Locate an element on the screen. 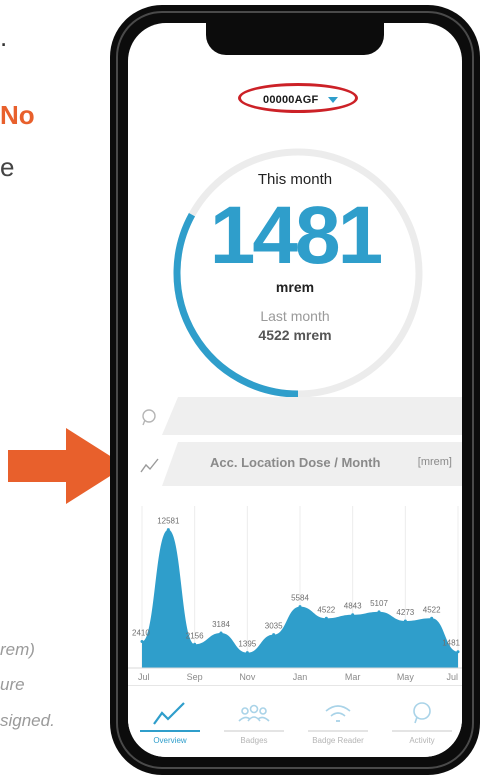  nav-badges: Badges is located at coordinates (254, 721).